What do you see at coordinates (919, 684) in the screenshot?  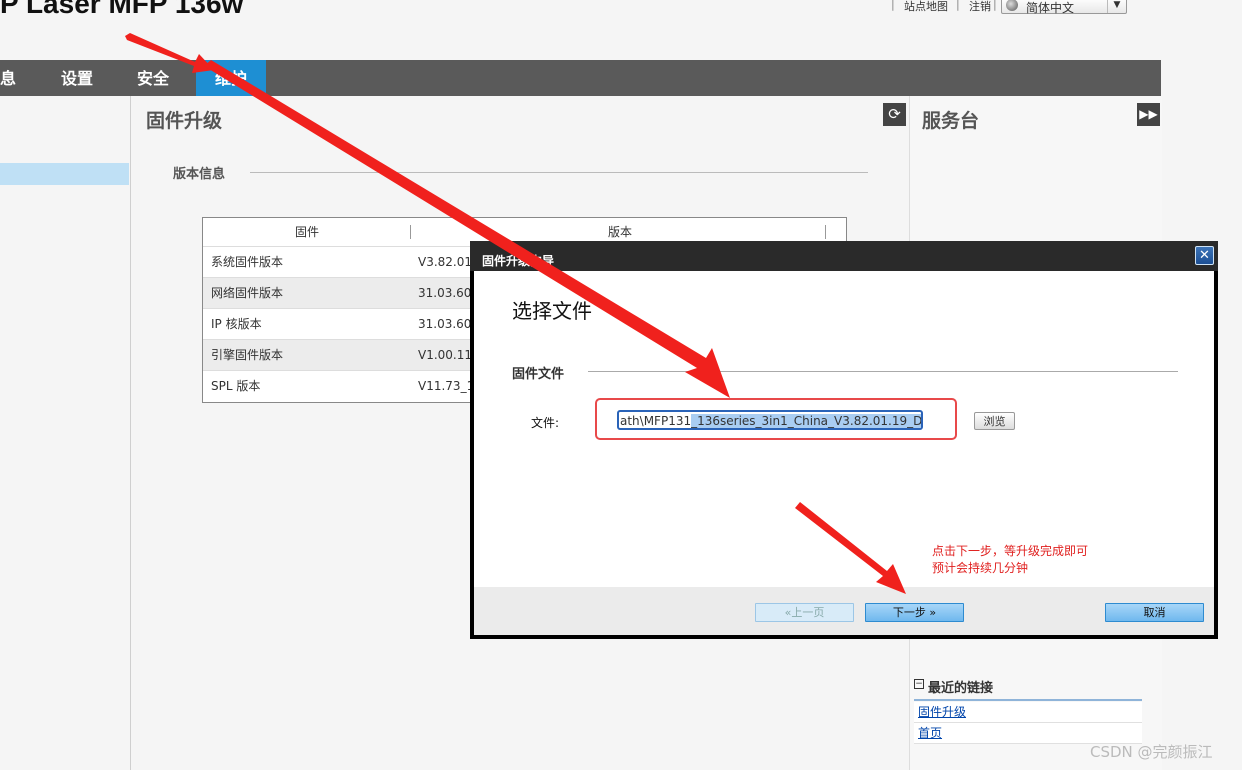 I see `collapse-icon: −` at bounding box center [919, 684].